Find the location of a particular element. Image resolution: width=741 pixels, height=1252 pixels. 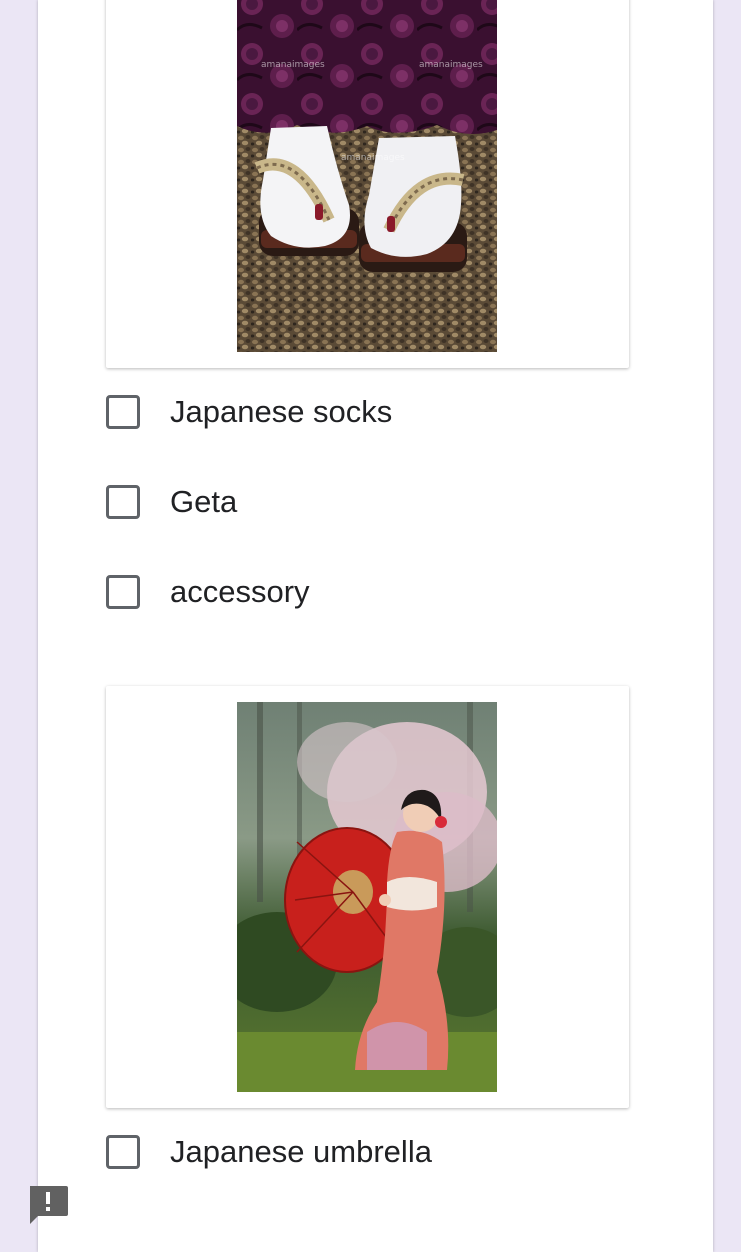

umbrella-photo is located at coordinates (367, 897).